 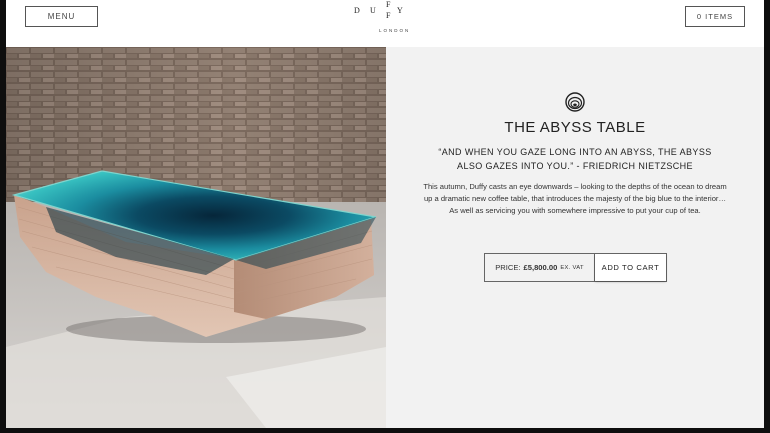 I want to click on add-to-cart-button: ADD TO CART, so click(x=630, y=267).